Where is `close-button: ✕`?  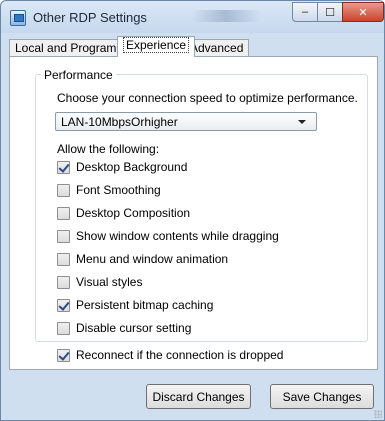 close-button: ✕ is located at coordinates (363, 12).